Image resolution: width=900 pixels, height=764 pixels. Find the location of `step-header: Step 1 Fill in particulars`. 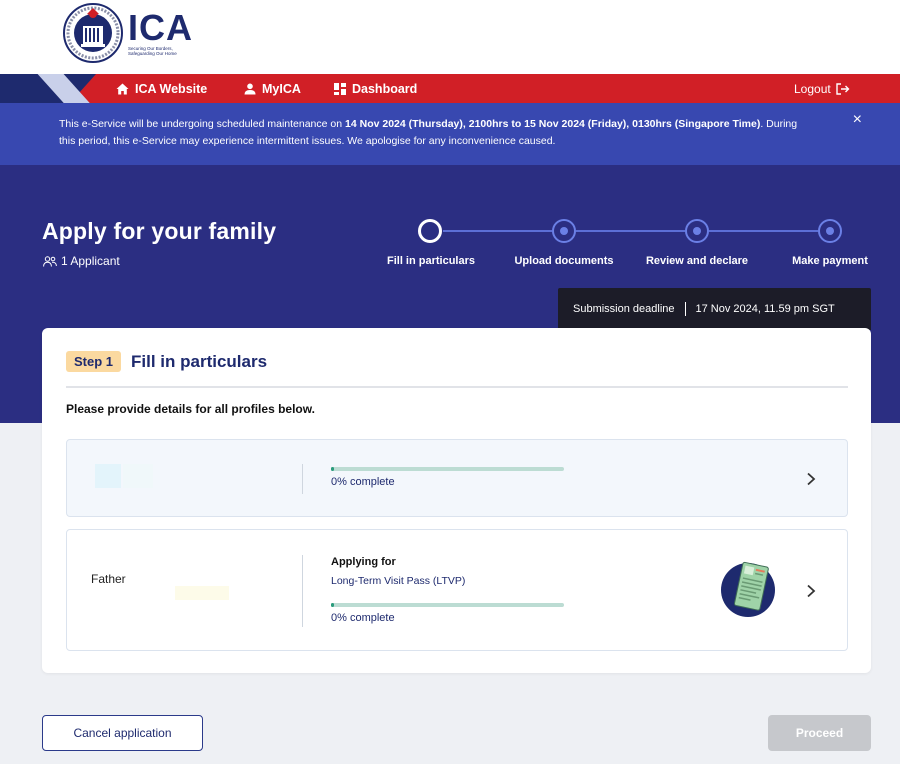

step-header: Step 1 Fill in particulars is located at coordinates (166, 361).